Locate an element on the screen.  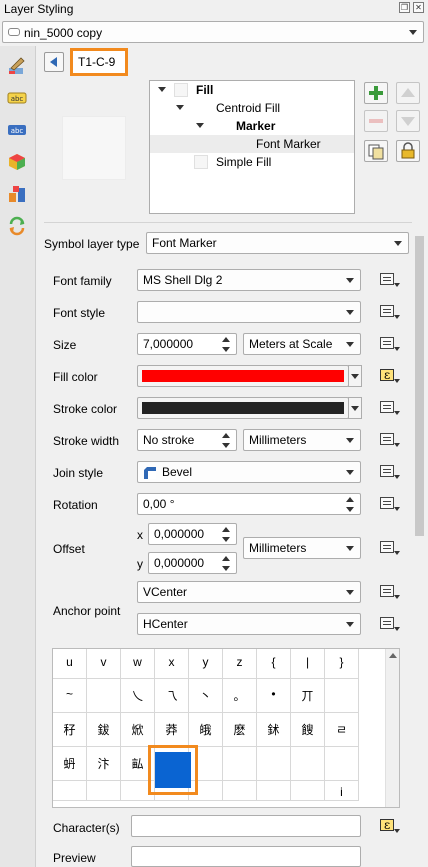
close-icon: ✕ is located at coordinates (418, 7).